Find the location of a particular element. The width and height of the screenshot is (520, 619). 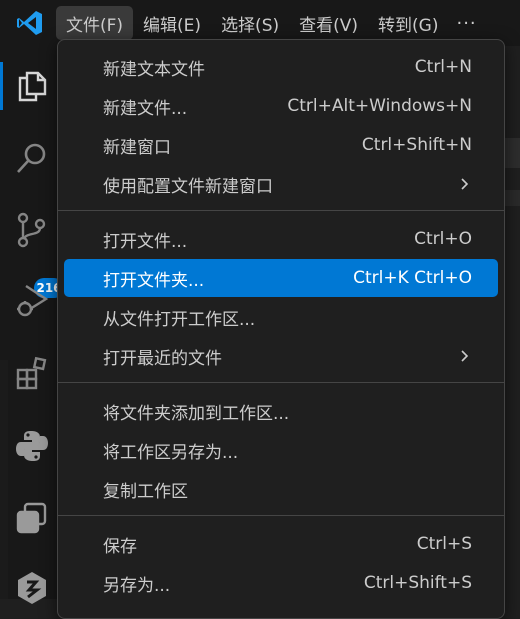

menu-selection: 选择(S) is located at coordinates (250, 23).